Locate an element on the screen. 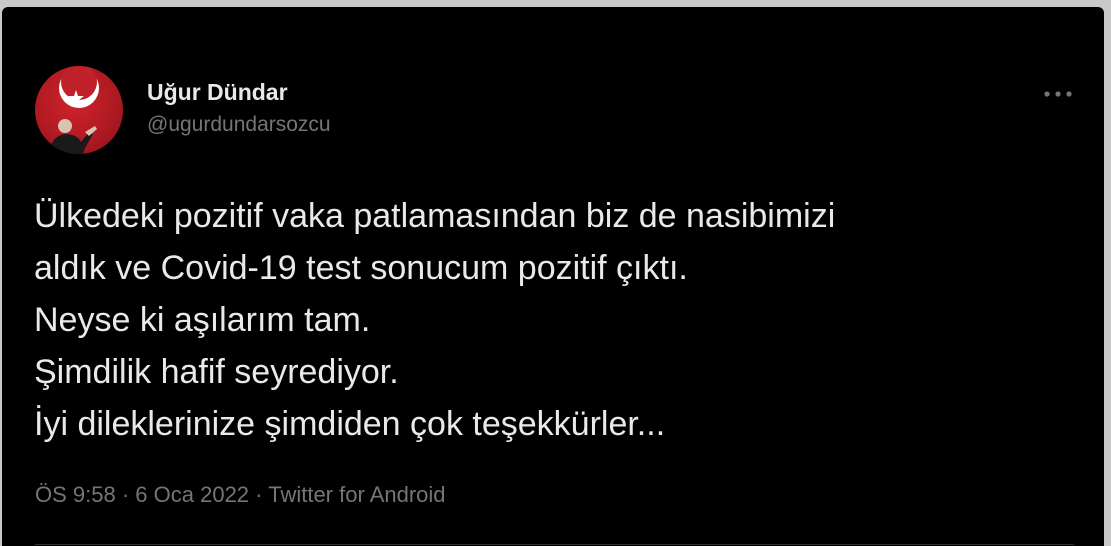  tweet-source: Twitter for Android is located at coordinates (356, 494).